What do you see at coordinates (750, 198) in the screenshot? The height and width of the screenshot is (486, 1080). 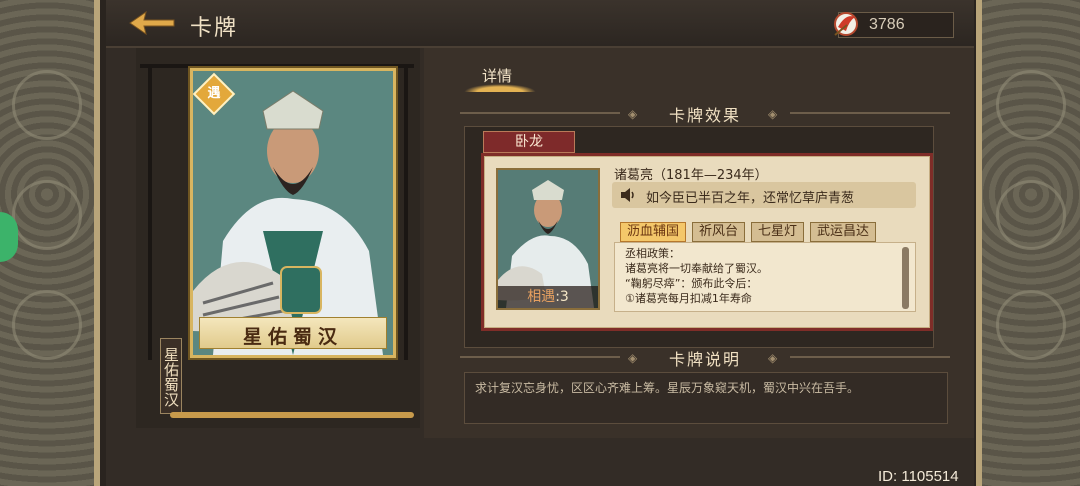 I see `hero-quote: 如今臣已半百之年，还常忆草庐青葱` at bounding box center [750, 198].